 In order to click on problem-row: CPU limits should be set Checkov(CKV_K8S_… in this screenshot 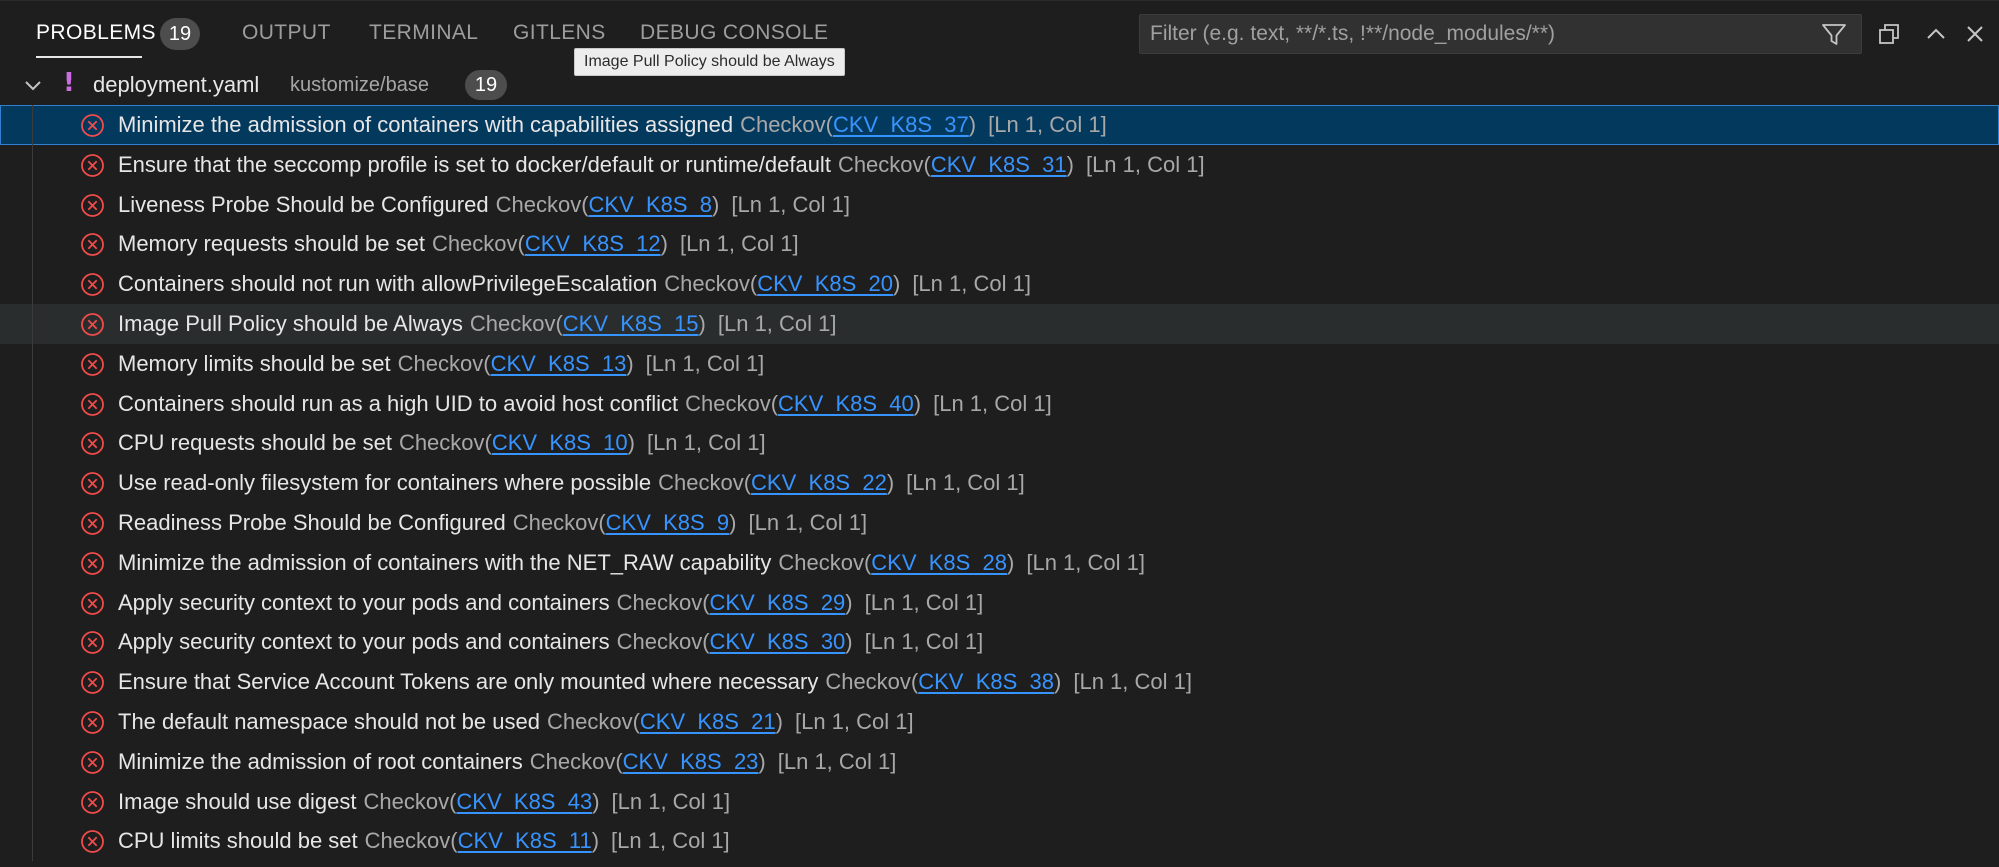, I will do `click(999, 841)`.